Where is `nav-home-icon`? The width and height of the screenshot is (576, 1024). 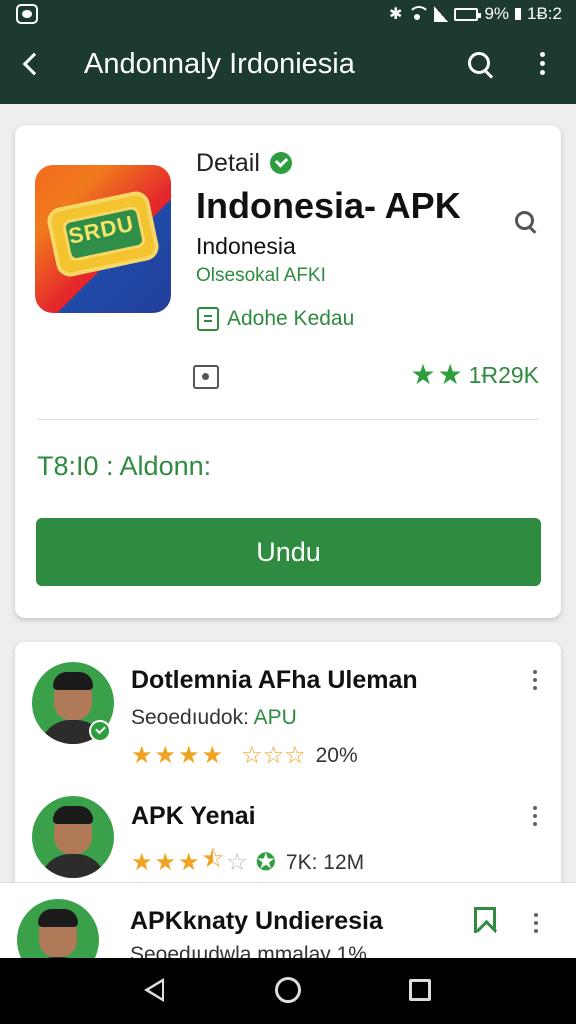 nav-home-icon is located at coordinates (288, 990).